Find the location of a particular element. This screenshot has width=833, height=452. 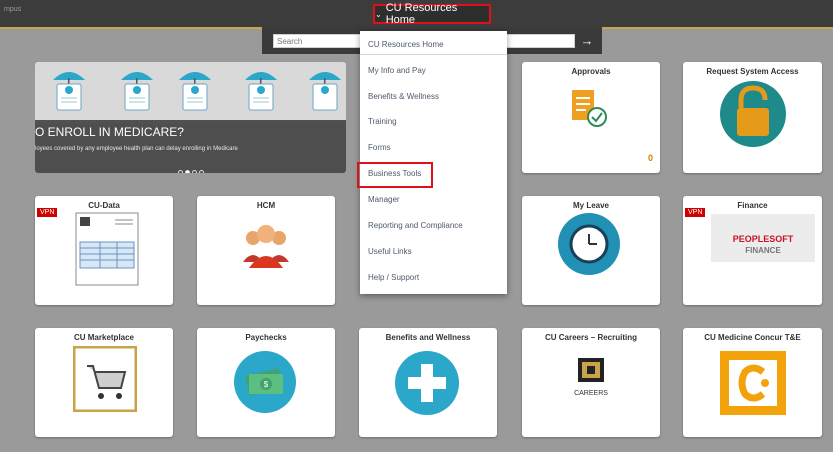

medical-cross-icon is located at coordinates (427, 383).